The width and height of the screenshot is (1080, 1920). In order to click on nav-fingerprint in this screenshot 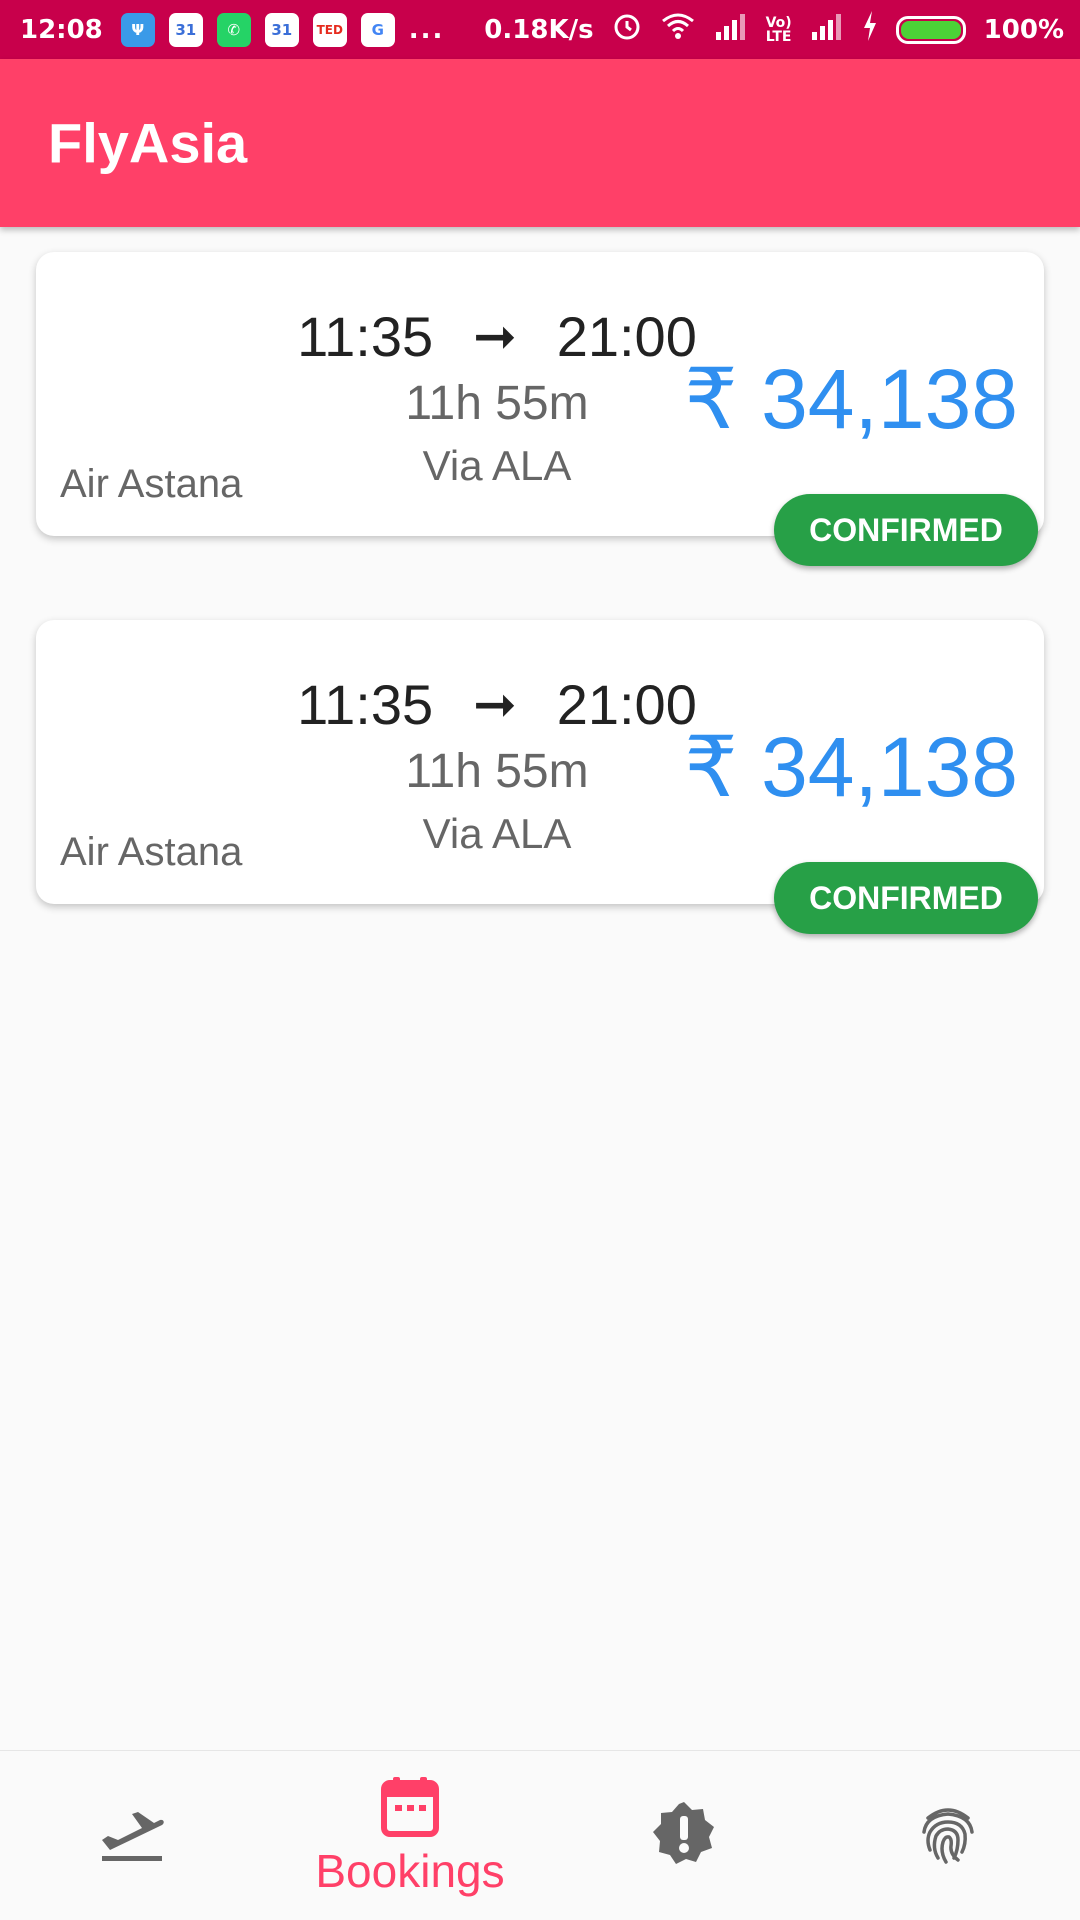, I will do `click(948, 1835)`.